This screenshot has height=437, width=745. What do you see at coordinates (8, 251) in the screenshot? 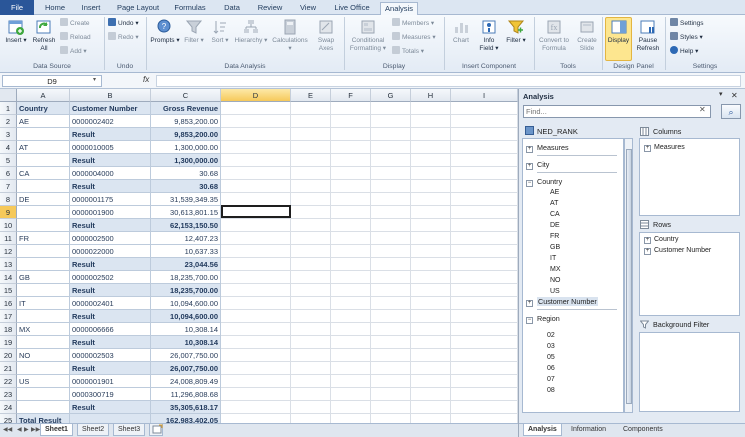
I see `row-header-12: 12` at bounding box center [8, 251].